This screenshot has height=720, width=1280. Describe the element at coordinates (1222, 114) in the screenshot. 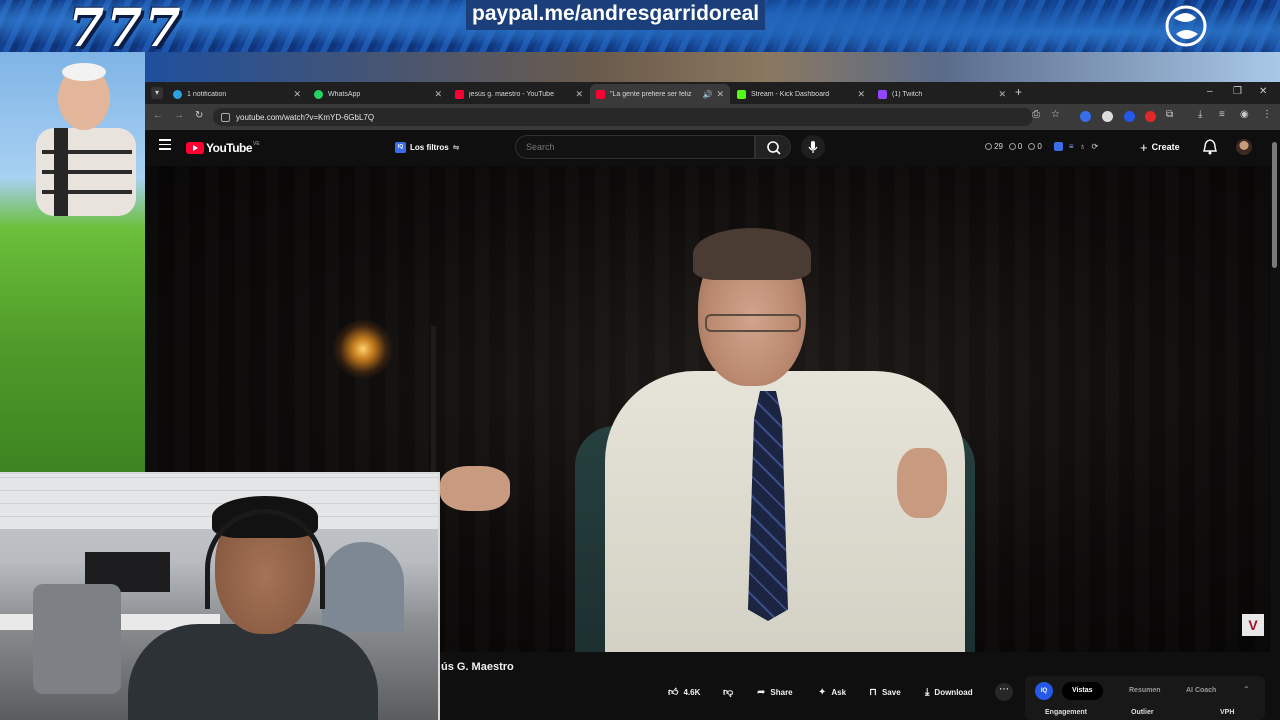

I see `media-control-icon: ≡` at that location.